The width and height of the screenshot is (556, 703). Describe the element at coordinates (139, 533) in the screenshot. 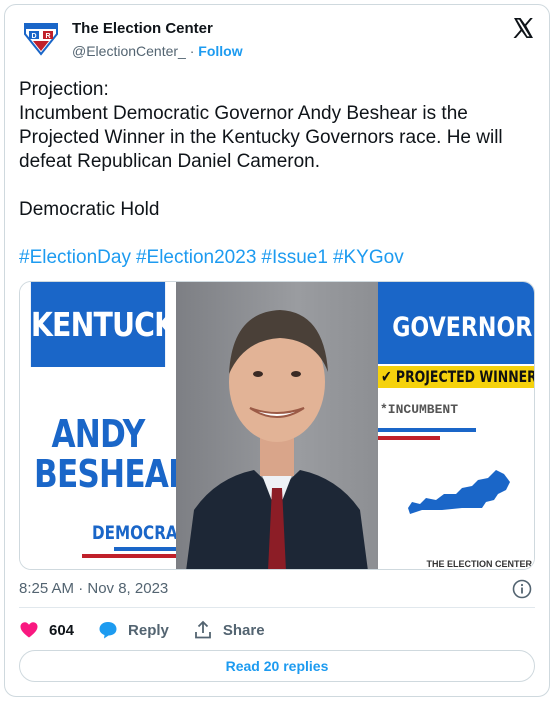

I see `party-label: DEMOCRAT` at that location.